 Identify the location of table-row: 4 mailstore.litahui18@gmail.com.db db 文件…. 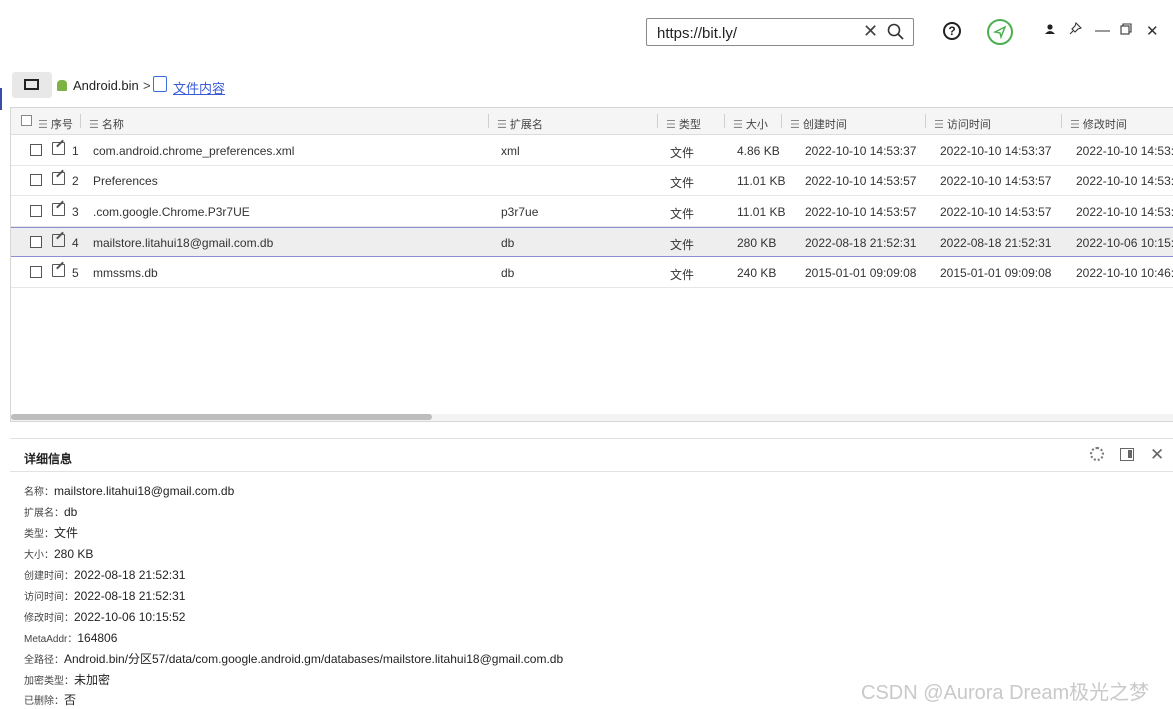
(592, 242).